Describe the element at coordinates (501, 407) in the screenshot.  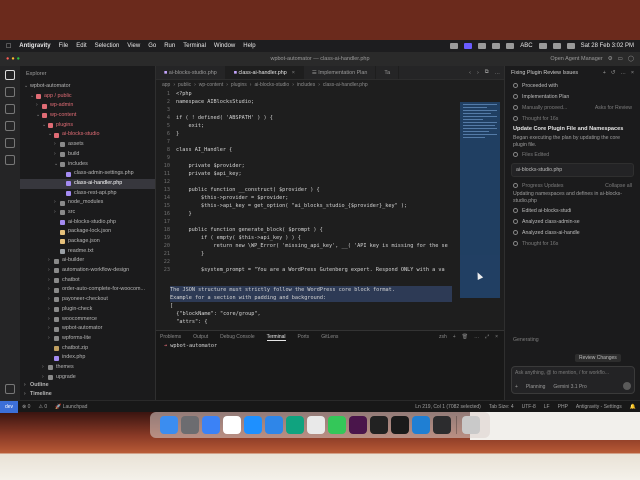
I see `tab-size: Tab Size: 4` at that location.